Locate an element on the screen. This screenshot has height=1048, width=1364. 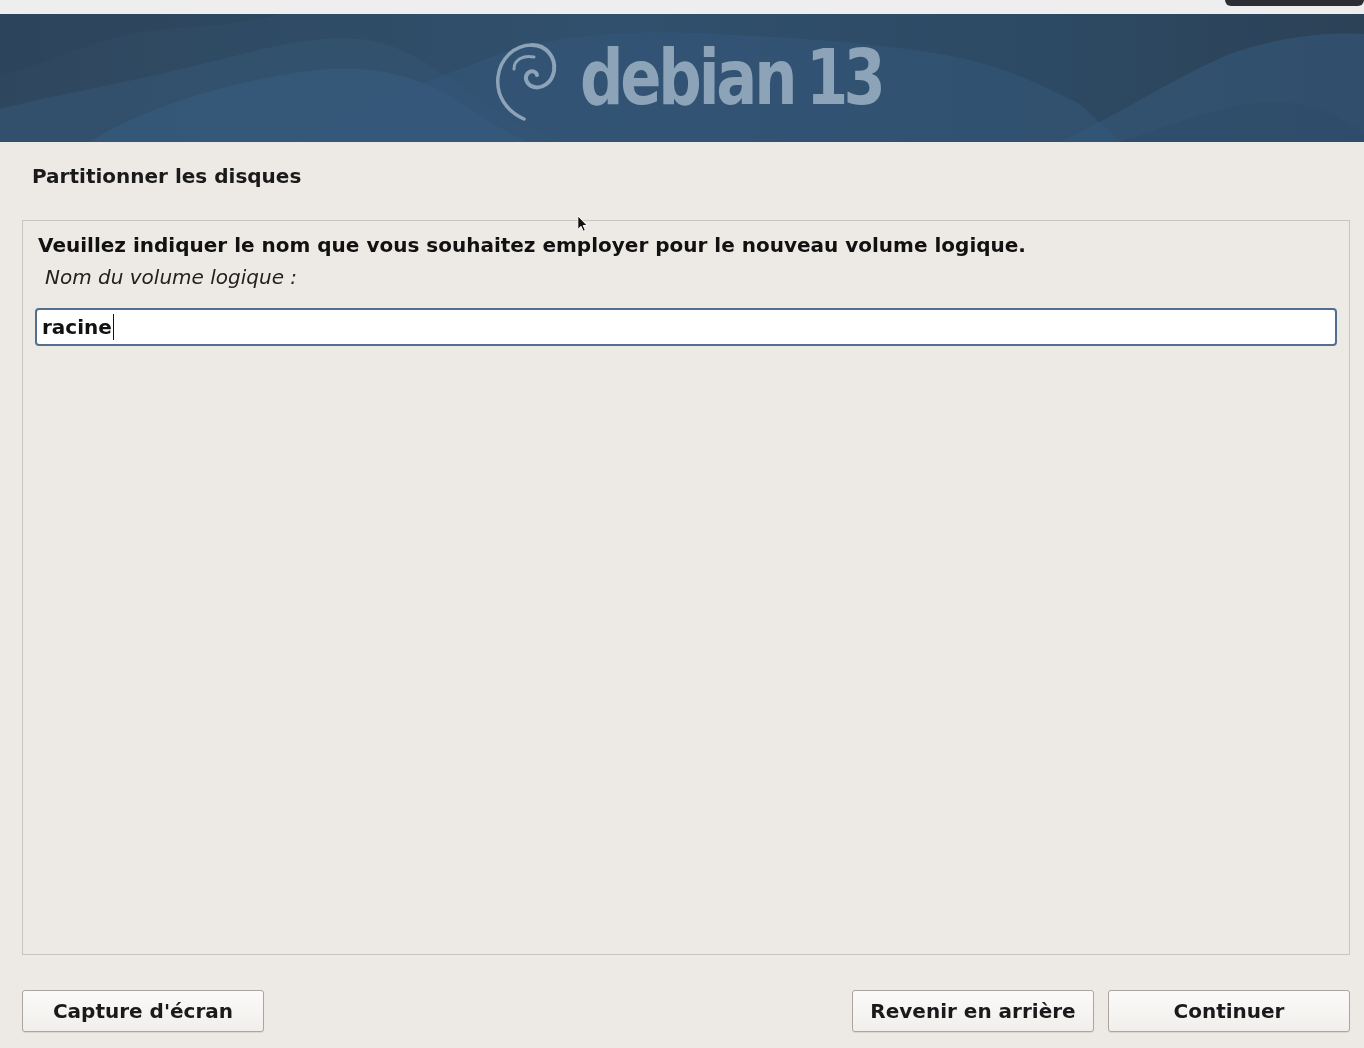
mouse-pointer-icon is located at coordinates (582, 223).